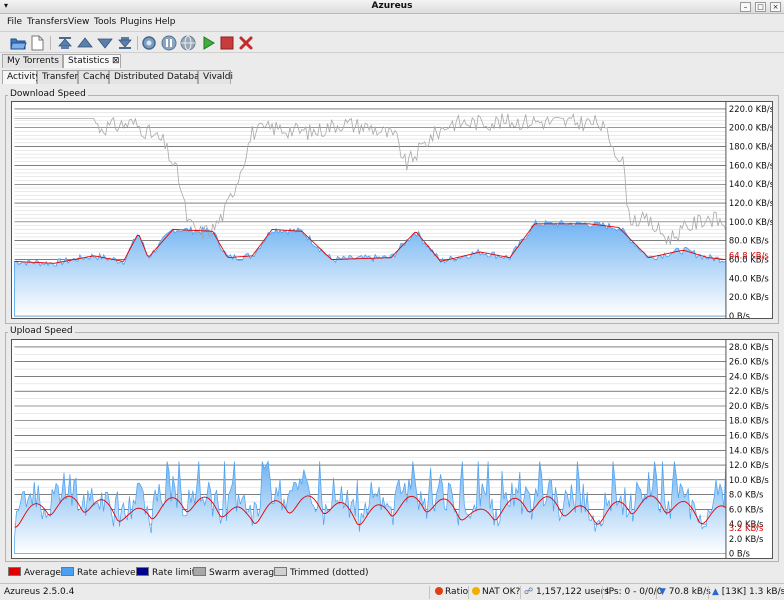 The height and width of the screenshot is (600, 784). Describe the element at coordinates (752, 592) in the screenshot. I see `upload-speed-status: [13K] 1.3 kB/s` at that location.